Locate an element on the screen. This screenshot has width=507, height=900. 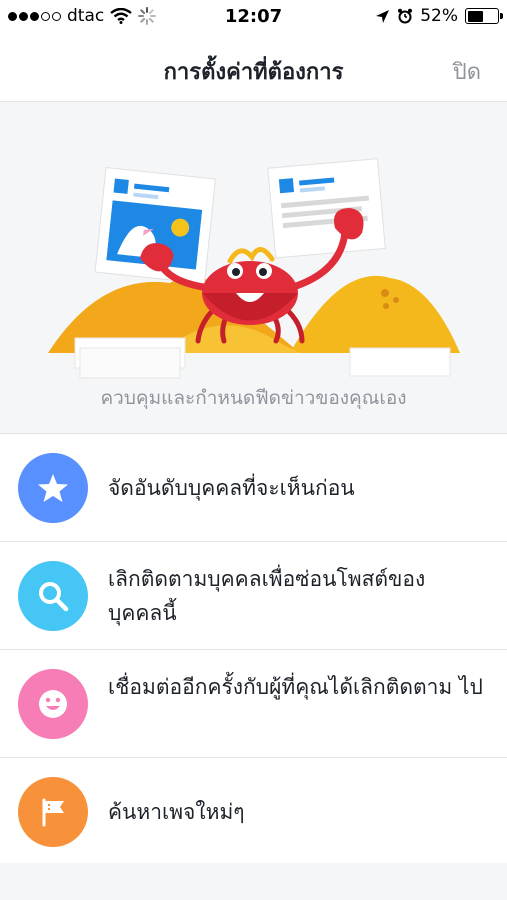
option-label: จัดอันดับบุคคลที่จะเห็นก่อน is located at coordinates (231, 488).